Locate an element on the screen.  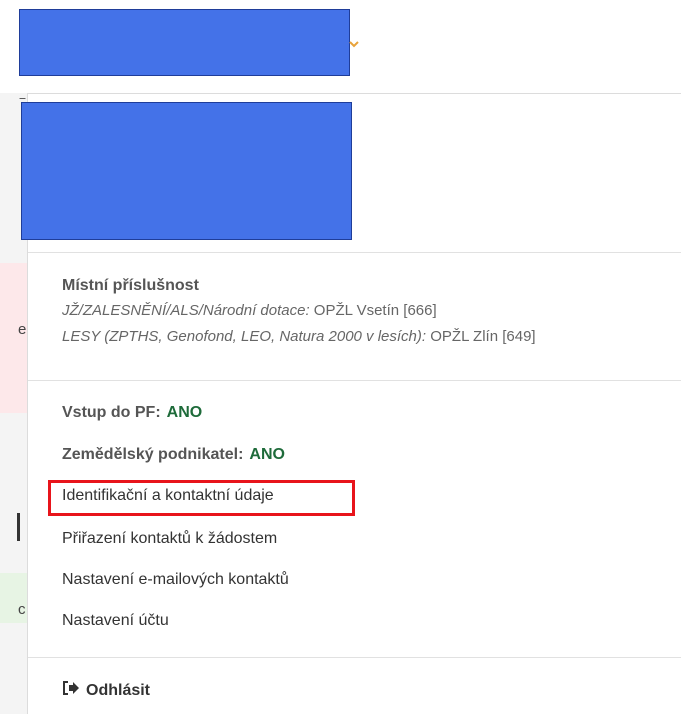
chevron-down-icon is located at coordinates (354, 44).